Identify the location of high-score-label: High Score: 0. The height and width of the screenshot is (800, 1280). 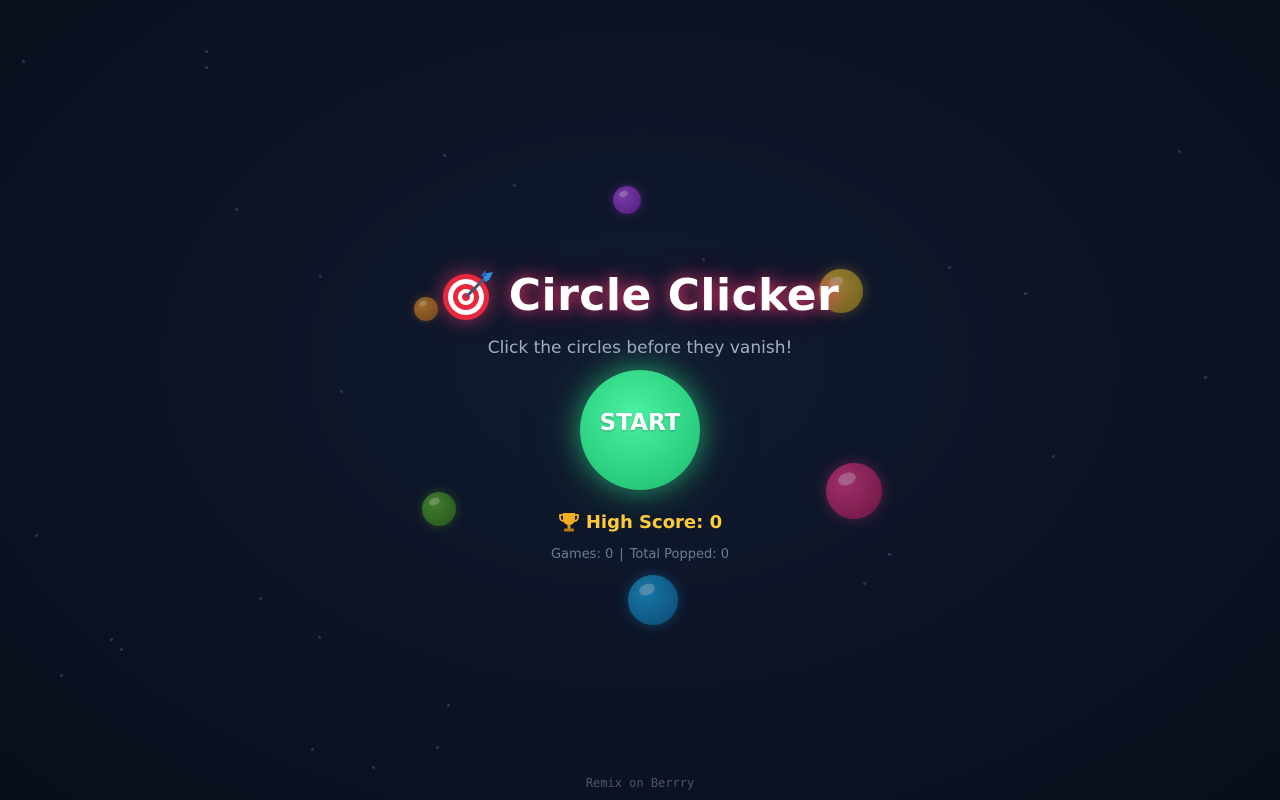
(654, 522).